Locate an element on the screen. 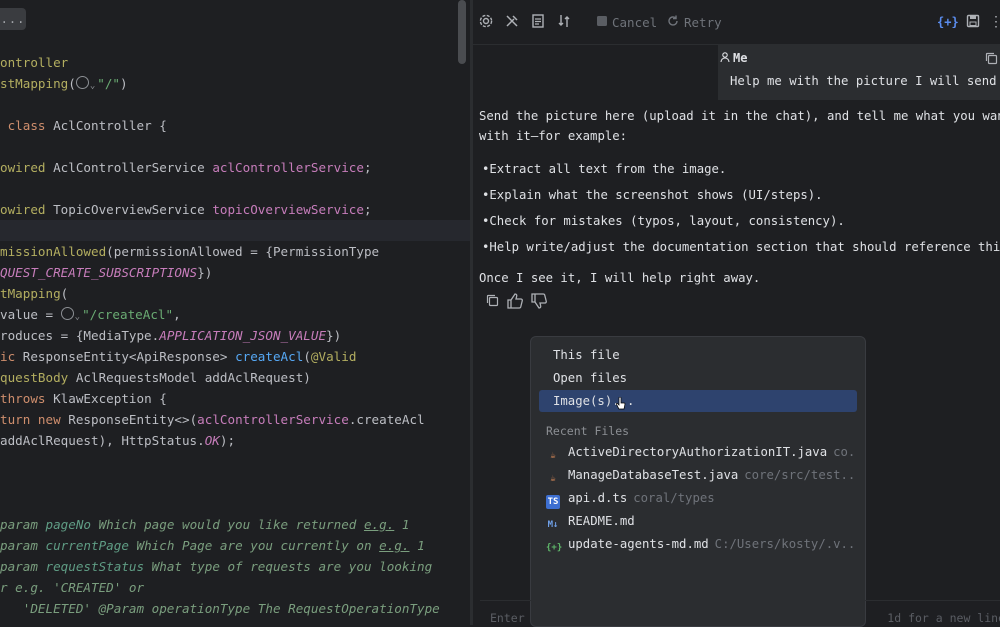 This screenshot has height=627, width=1000. code-token: requestStatus is located at coordinates (98, 566).